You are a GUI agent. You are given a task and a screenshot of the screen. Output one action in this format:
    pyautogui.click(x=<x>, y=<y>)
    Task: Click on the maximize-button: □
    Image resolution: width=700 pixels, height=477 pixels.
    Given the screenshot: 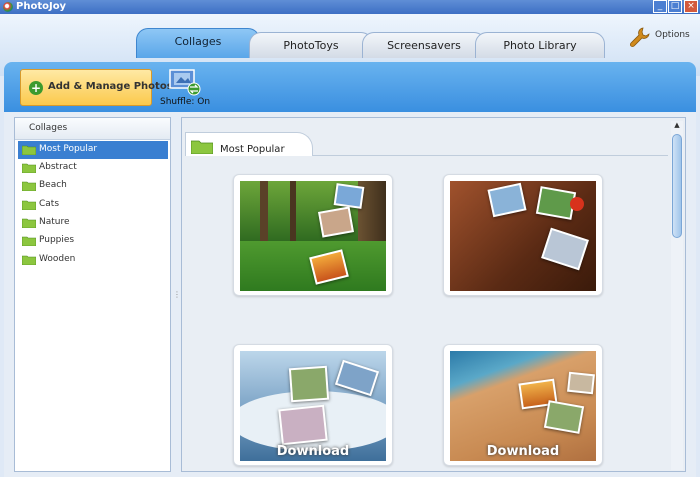 What is the action you would take?
    pyautogui.click(x=675, y=6)
    